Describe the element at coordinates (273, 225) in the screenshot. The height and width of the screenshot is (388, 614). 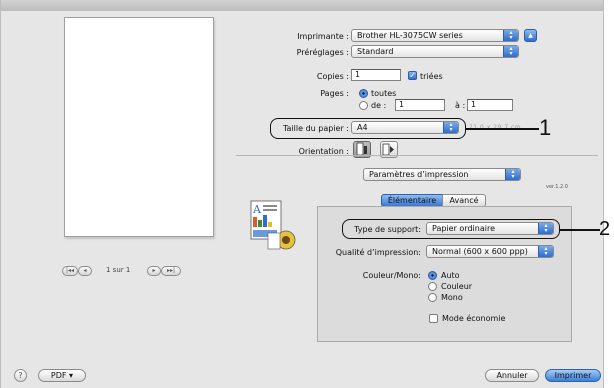
I see `media-preview-icon: A` at that location.